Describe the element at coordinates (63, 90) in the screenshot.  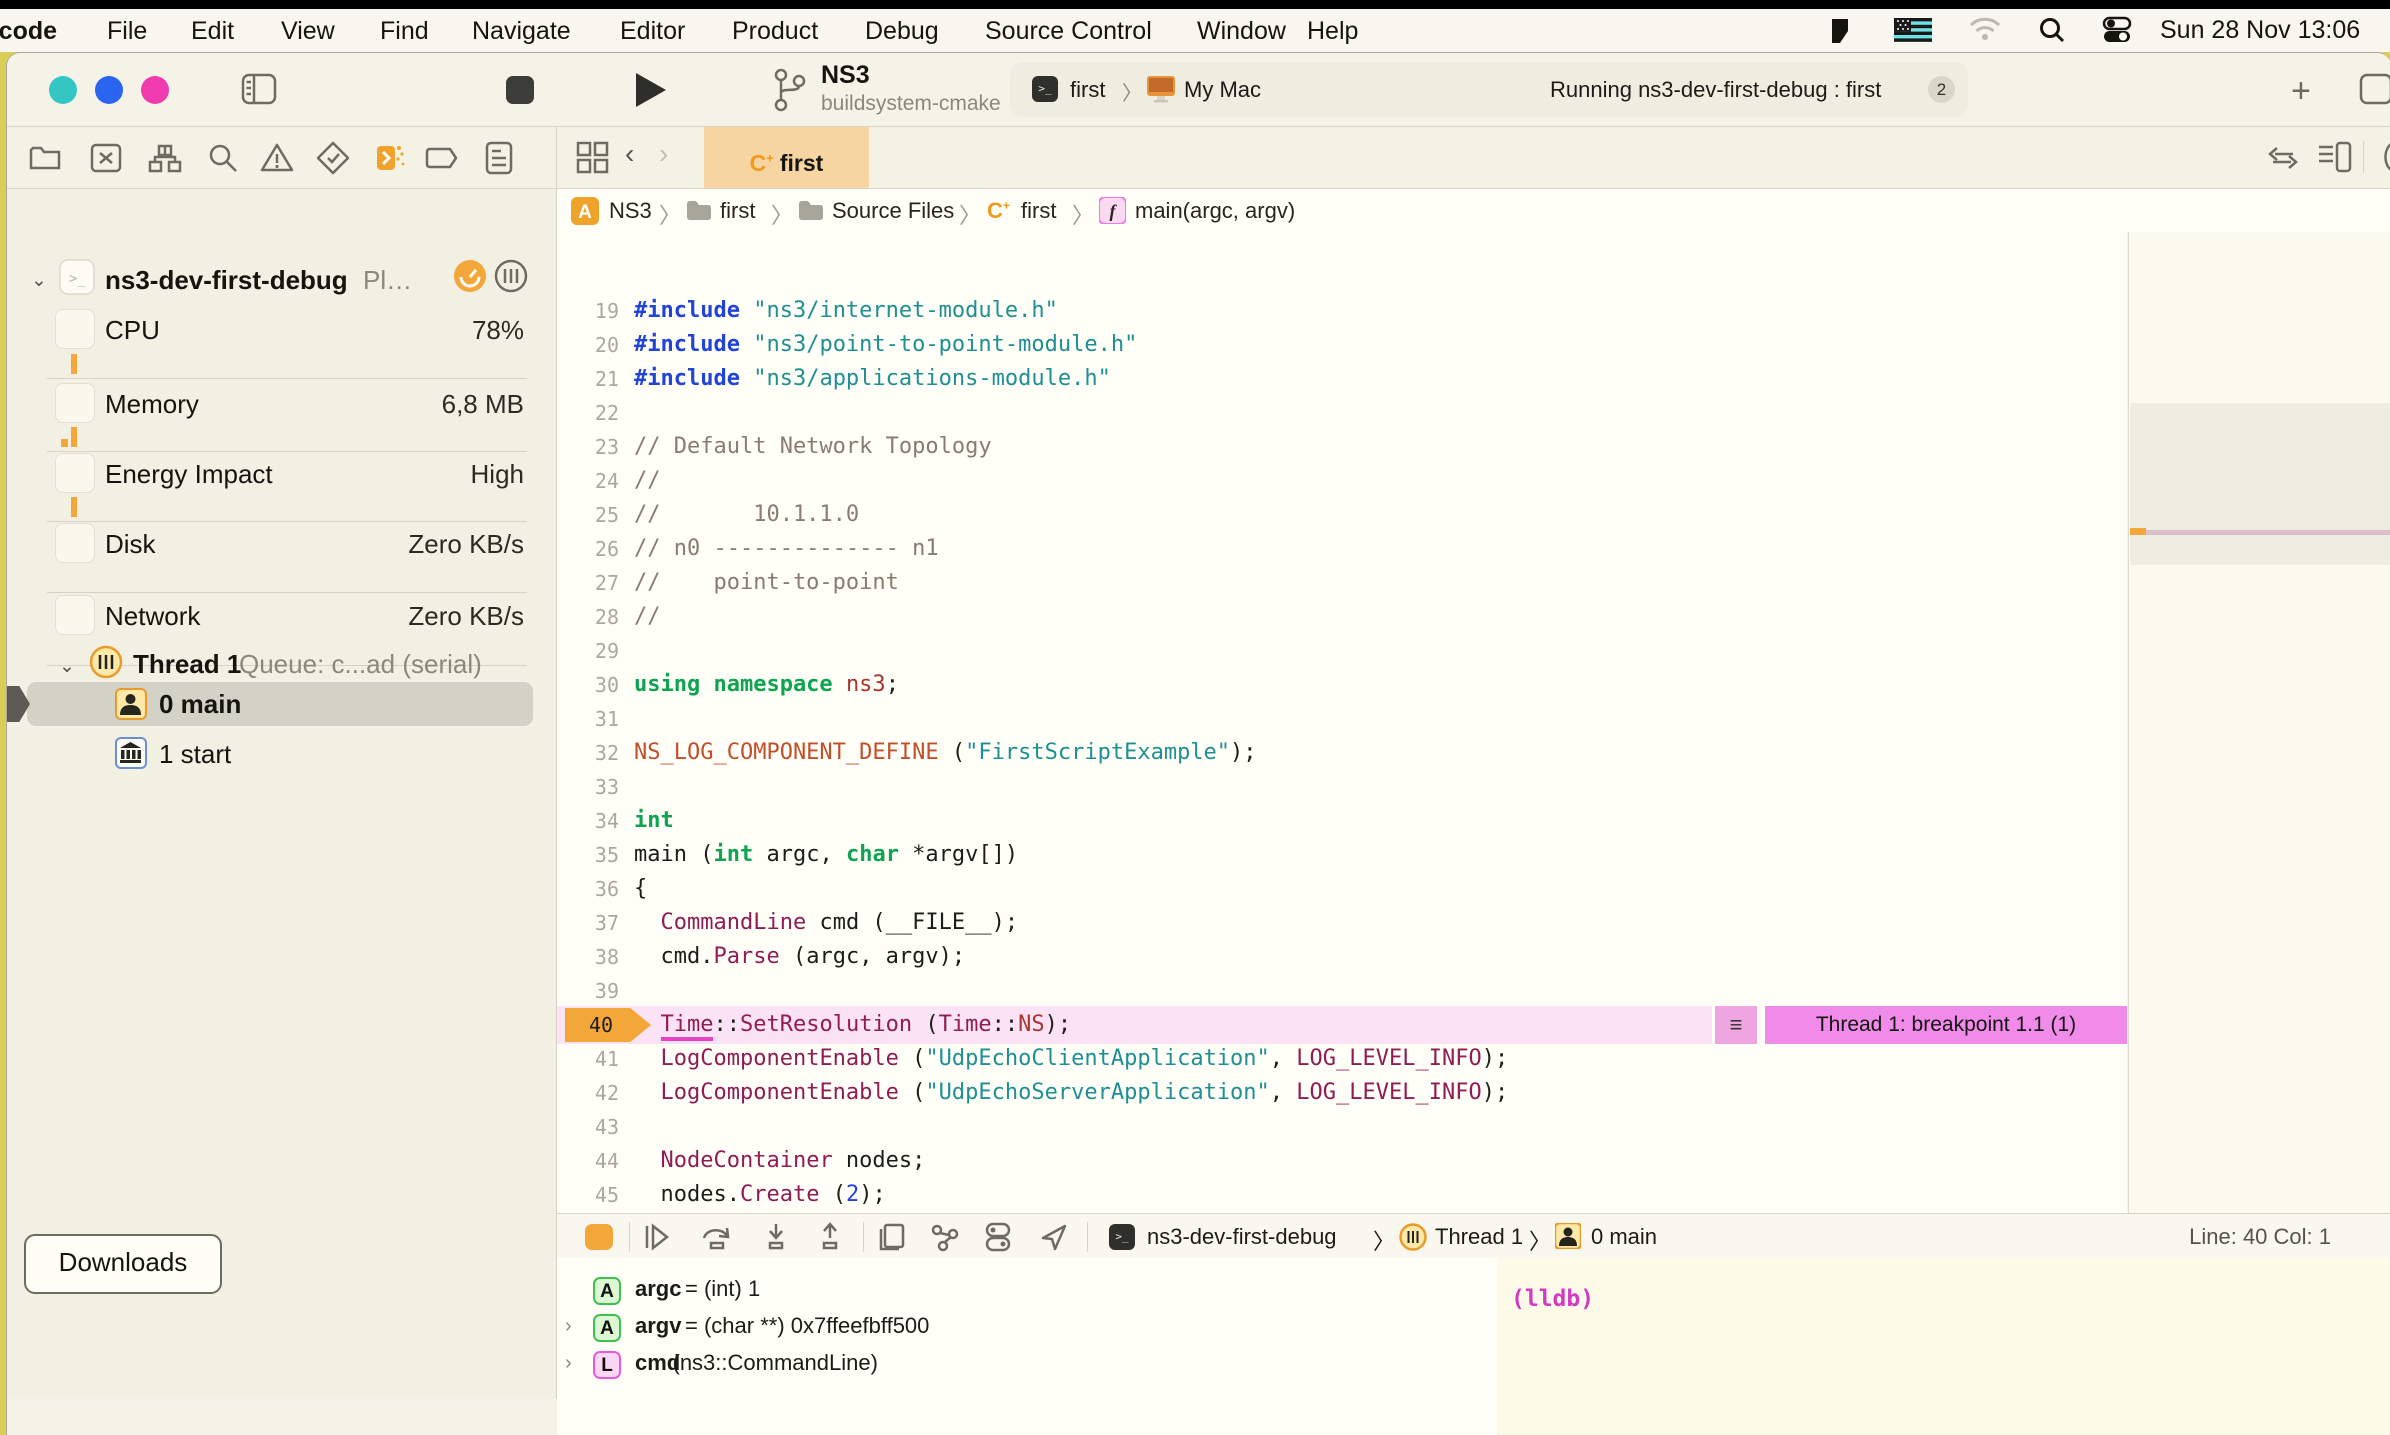
I see `traffic-close-button` at that location.